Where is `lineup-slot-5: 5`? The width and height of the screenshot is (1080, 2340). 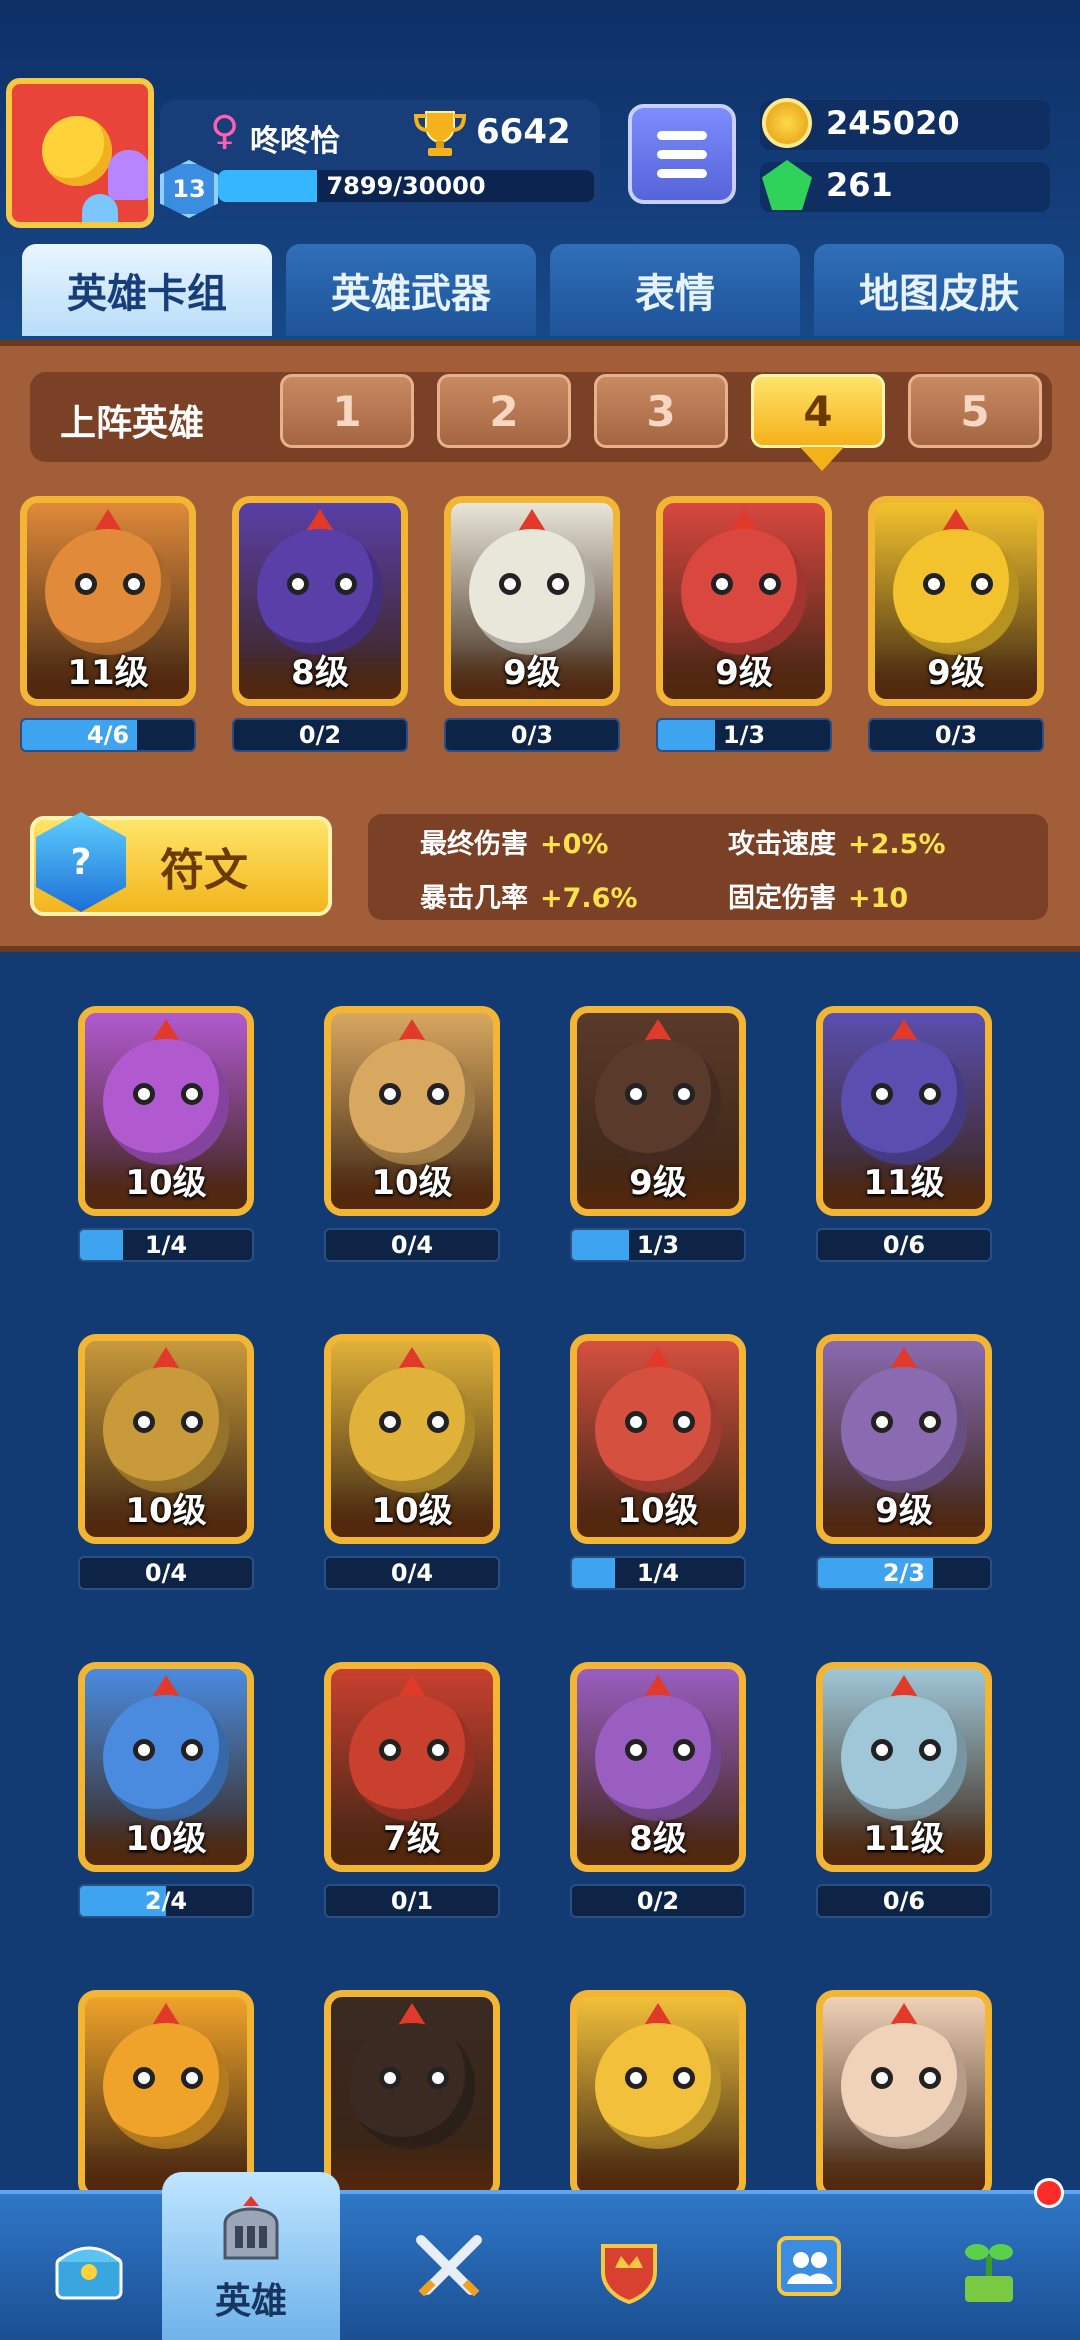
lineup-slot-5: 5 is located at coordinates (975, 411).